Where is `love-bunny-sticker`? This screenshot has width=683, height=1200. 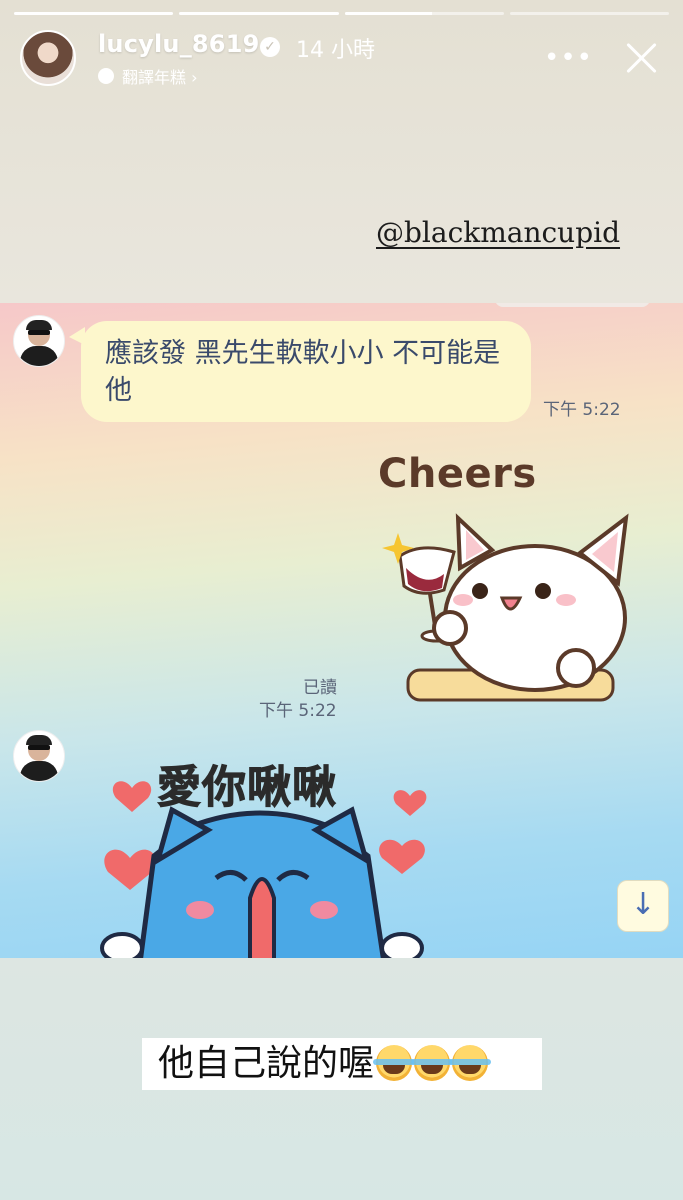 love-bunny-sticker is located at coordinates (263, 869).